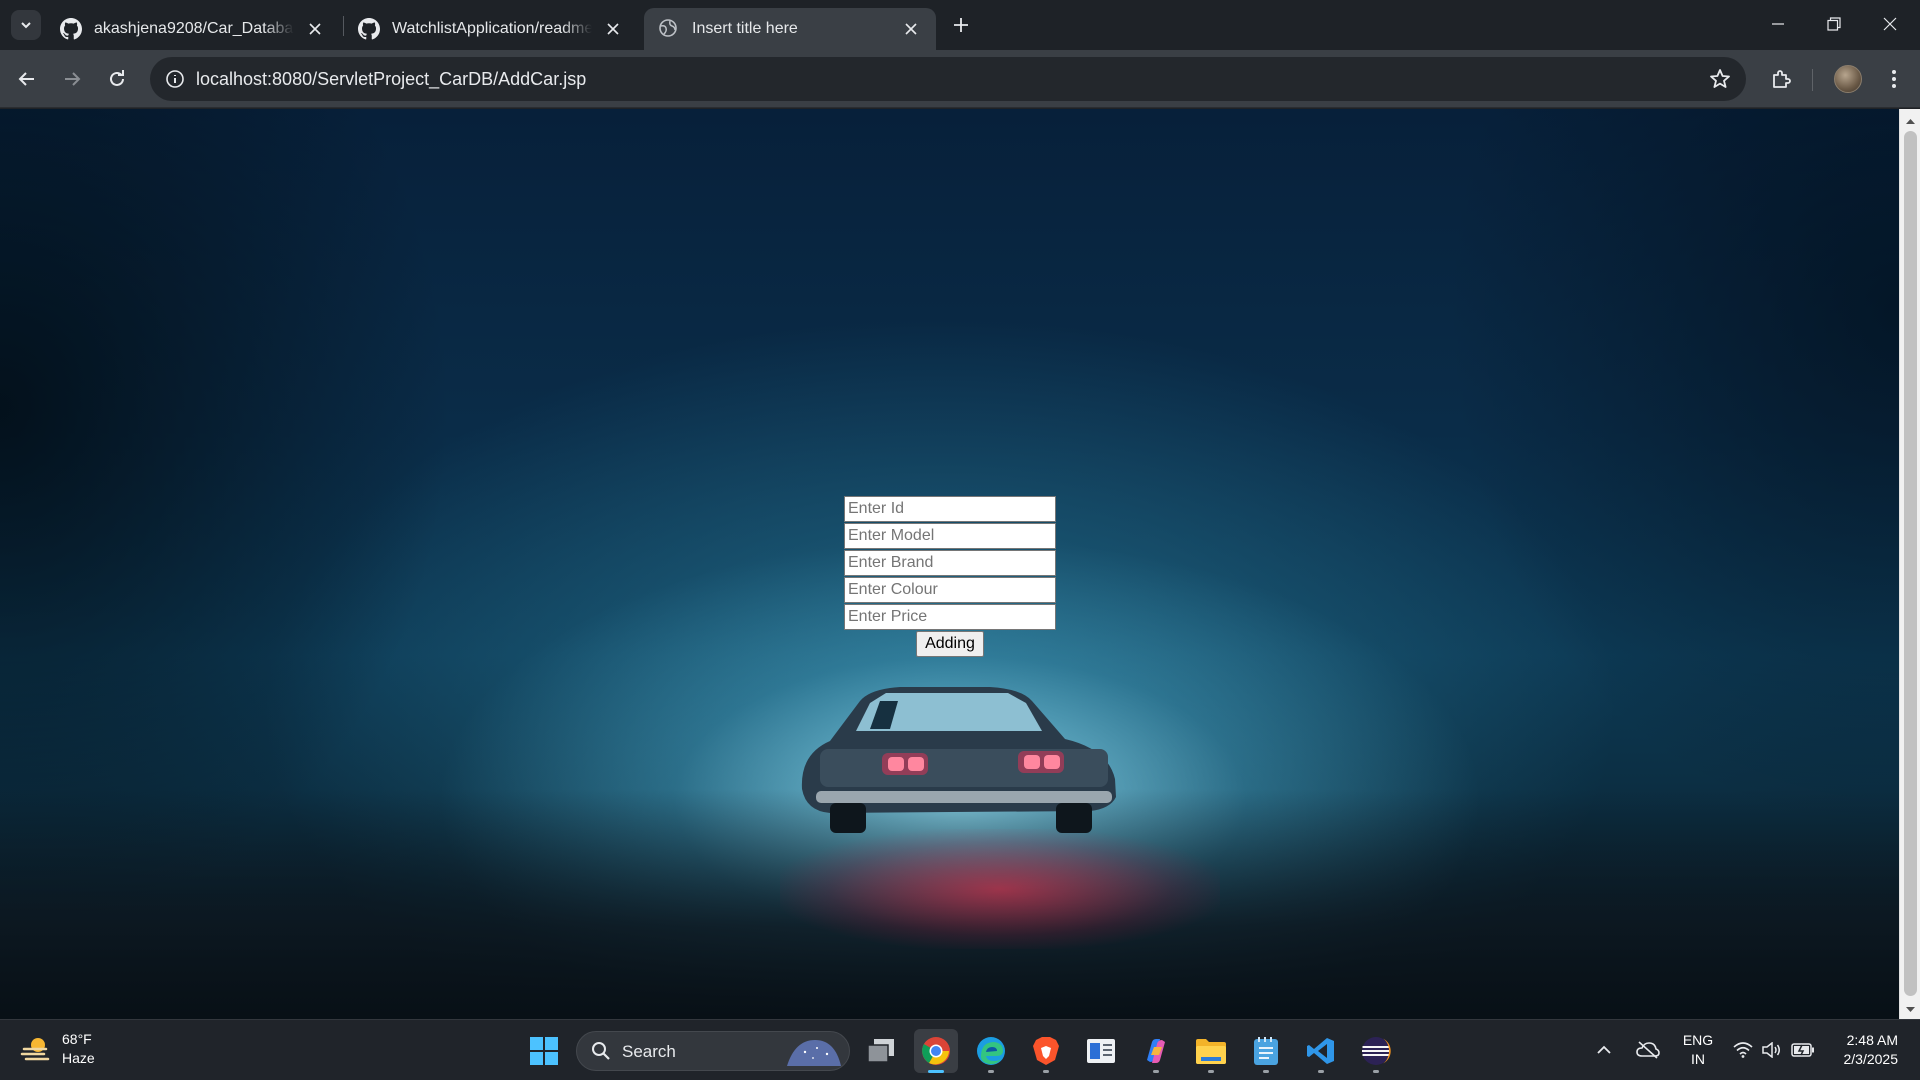  I want to click on speaker-icon, so click(1772, 1050).